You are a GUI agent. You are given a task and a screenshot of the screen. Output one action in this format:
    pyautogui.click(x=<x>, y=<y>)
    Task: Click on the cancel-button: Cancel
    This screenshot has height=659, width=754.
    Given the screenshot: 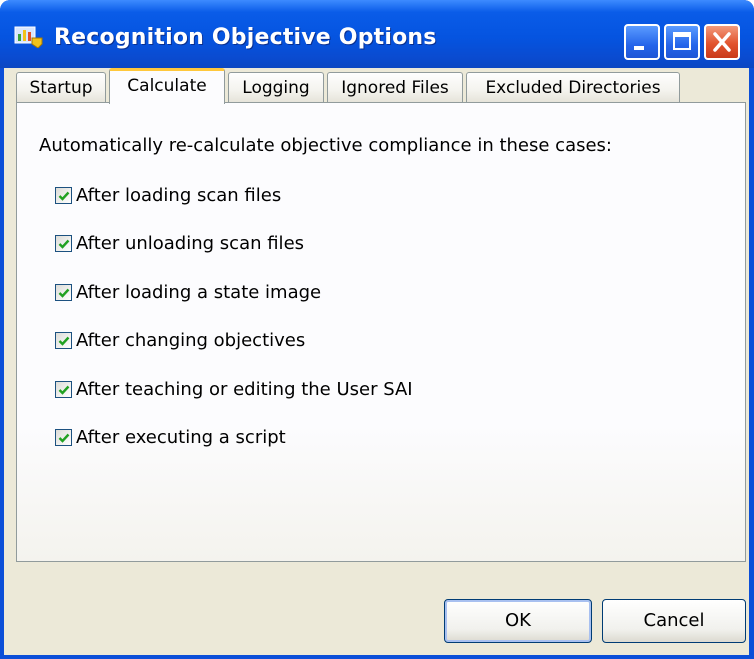 What is the action you would take?
    pyautogui.click(x=674, y=621)
    